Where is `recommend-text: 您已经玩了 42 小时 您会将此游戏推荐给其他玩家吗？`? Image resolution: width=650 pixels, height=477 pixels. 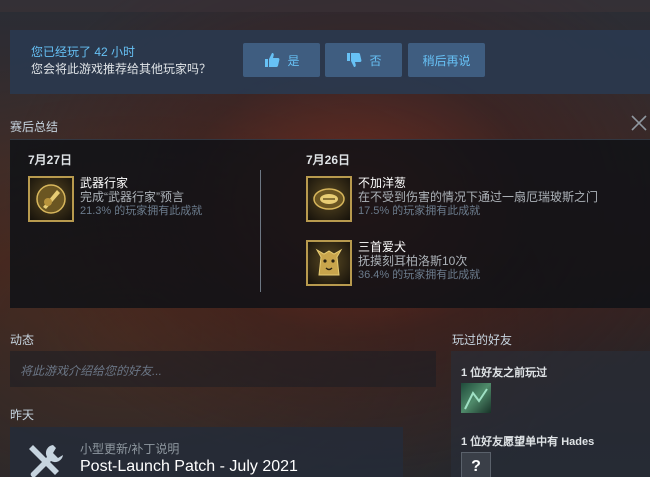 recommend-text: 您已经玩了 42 小时 您会将此游戏推荐给其他玩家吗？ is located at coordinates (121, 61).